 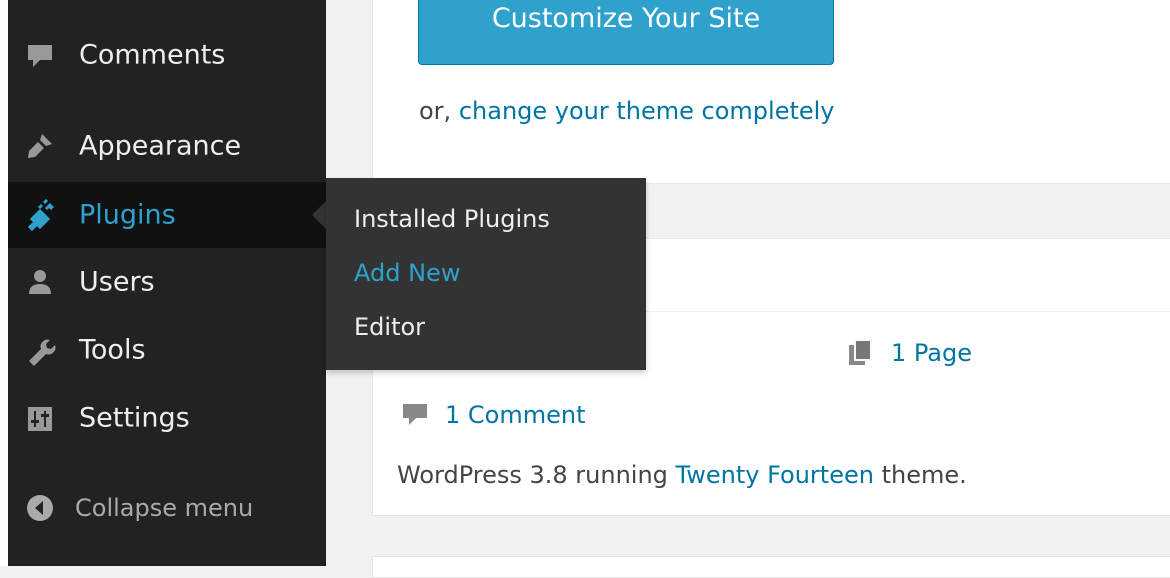 What do you see at coordinates (134, 418) in the screenshot?
I see `menu-item-label: Settings` at bounding box center [134, 418].